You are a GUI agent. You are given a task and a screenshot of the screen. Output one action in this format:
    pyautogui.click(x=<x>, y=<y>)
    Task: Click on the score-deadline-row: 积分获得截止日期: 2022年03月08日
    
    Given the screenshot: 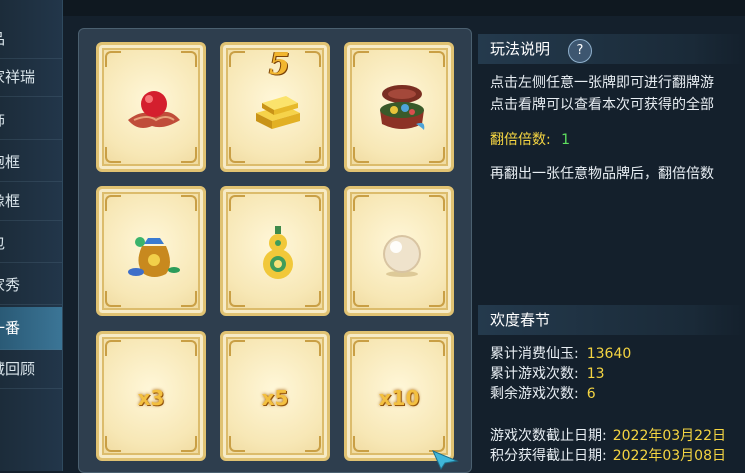 What is the action you would take?
    pyautogui.click(x=608, y=455)
    